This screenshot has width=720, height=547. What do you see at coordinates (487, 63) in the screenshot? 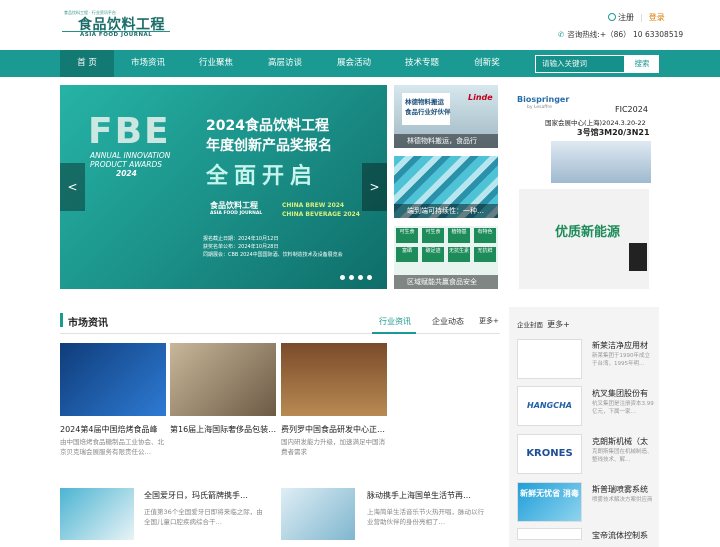
I see `nav-innovation-award: 创新奖` at bounding box center [487, 63].